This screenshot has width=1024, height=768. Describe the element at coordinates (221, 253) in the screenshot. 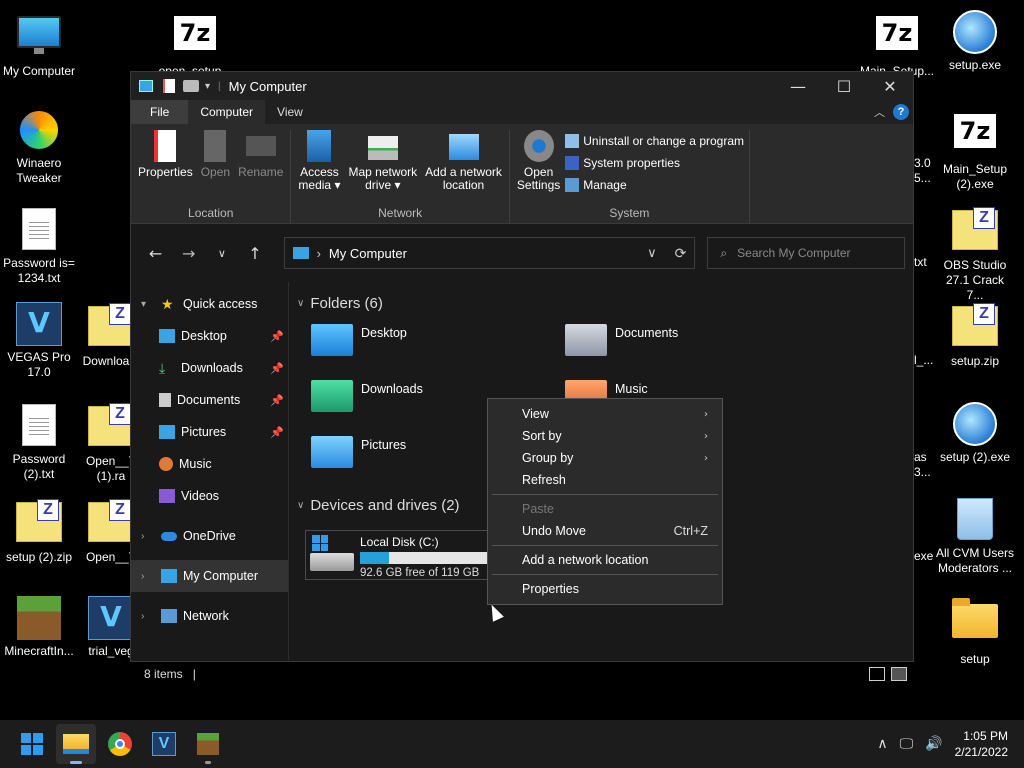

I see `recent-locations-chevron-icon: ∨` at that location.